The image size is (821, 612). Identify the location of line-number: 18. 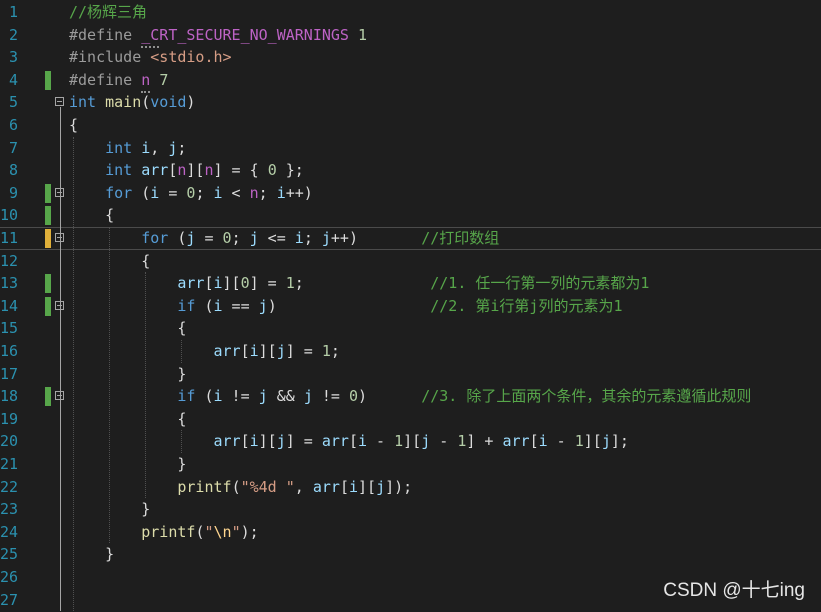
(9, 396).